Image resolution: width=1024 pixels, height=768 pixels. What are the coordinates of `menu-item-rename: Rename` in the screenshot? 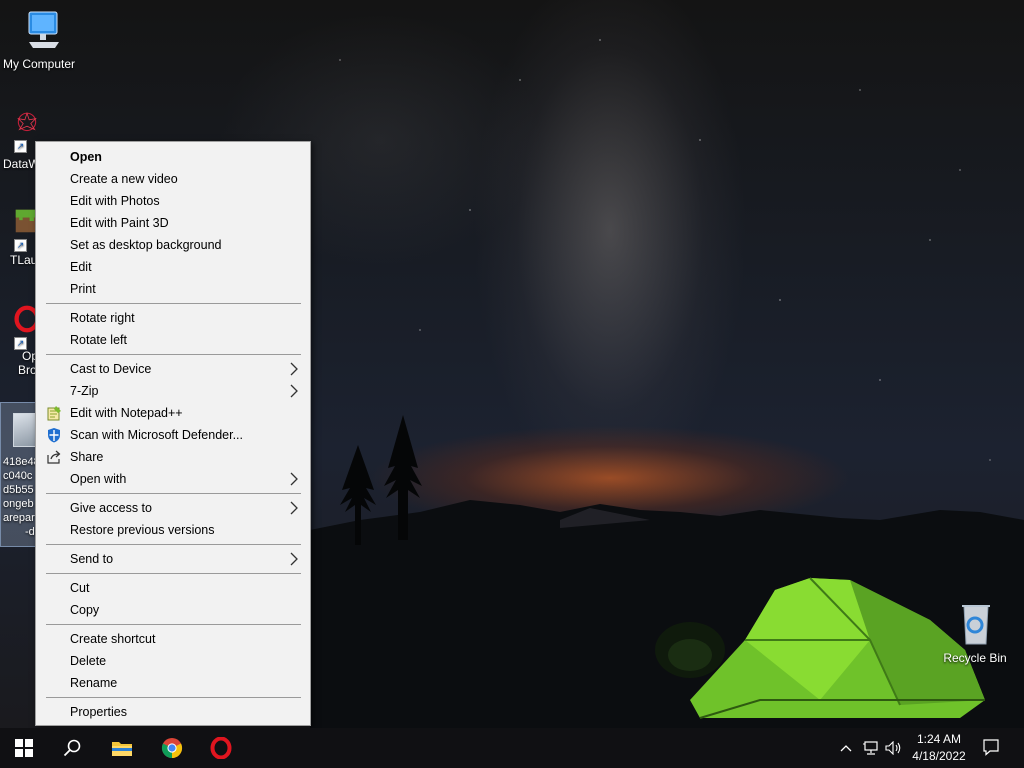 It's located at (173, 683).